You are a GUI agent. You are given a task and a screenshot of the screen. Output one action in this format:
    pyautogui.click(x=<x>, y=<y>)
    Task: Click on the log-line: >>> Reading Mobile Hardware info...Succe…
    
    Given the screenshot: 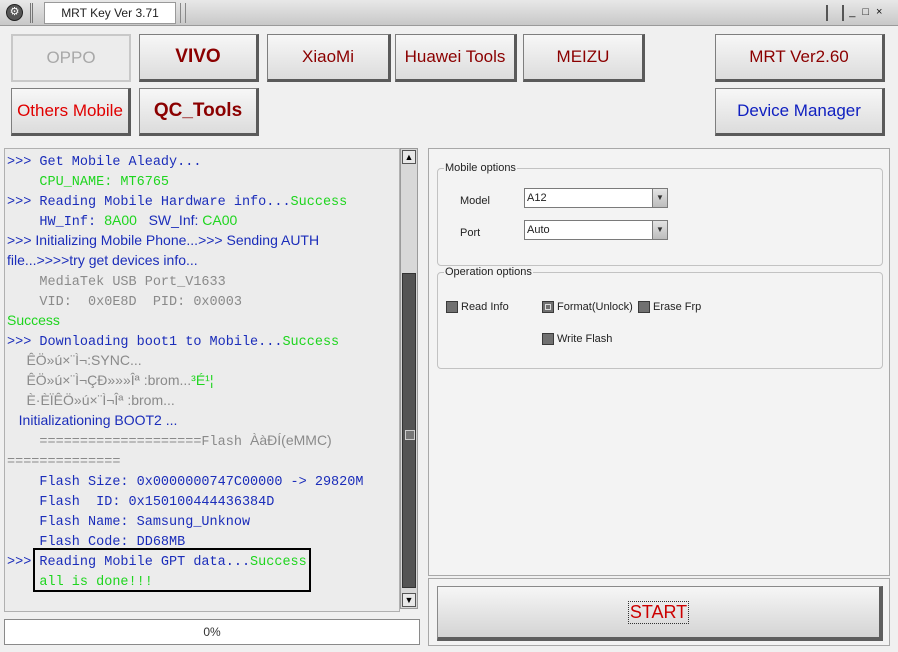 What is the action you would take?
    pyautogui.click(x=203, y=200)
    